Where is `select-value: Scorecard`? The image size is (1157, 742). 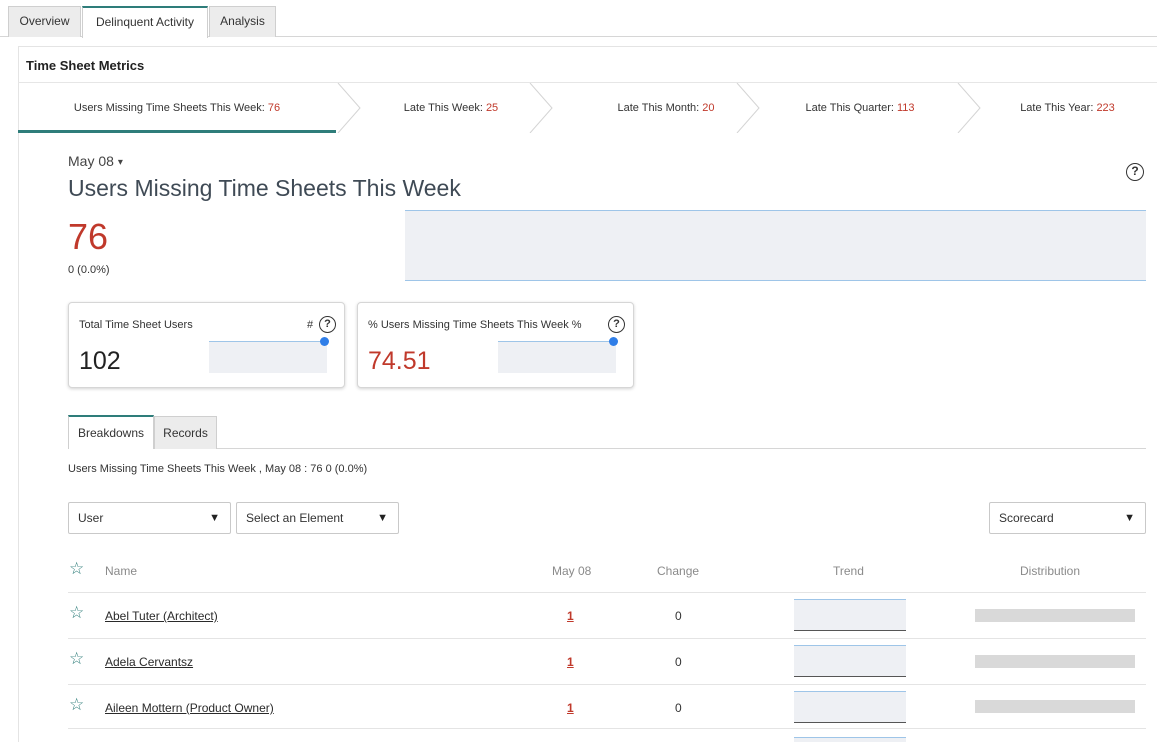 select-value: Scorecard is located at coordinates (1026, 518).